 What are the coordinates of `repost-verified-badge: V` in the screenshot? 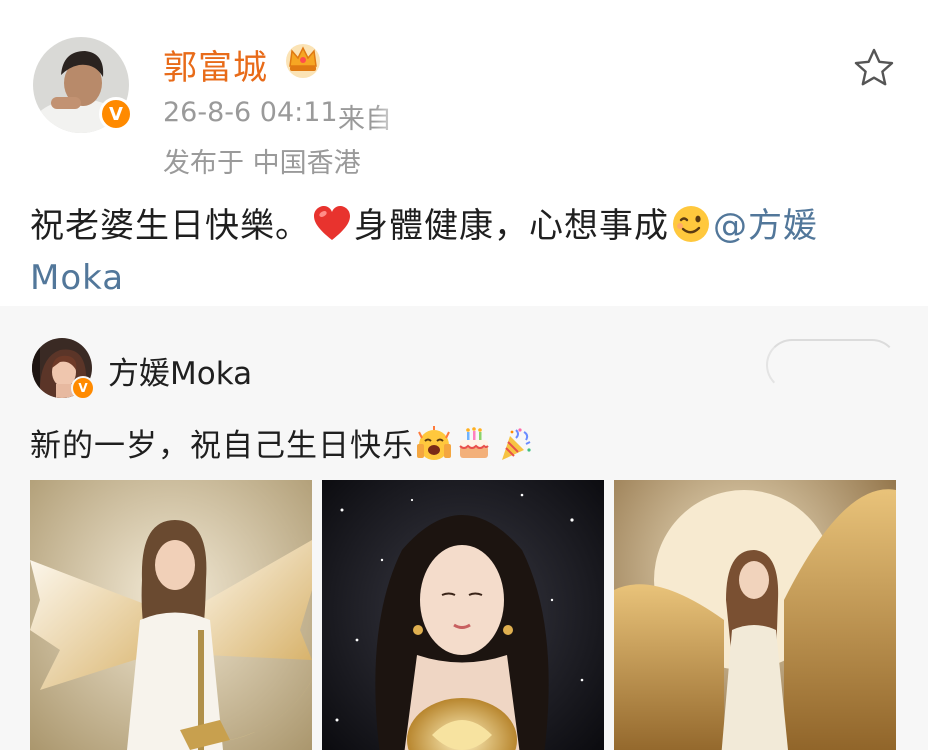 It's located at (83, 388).